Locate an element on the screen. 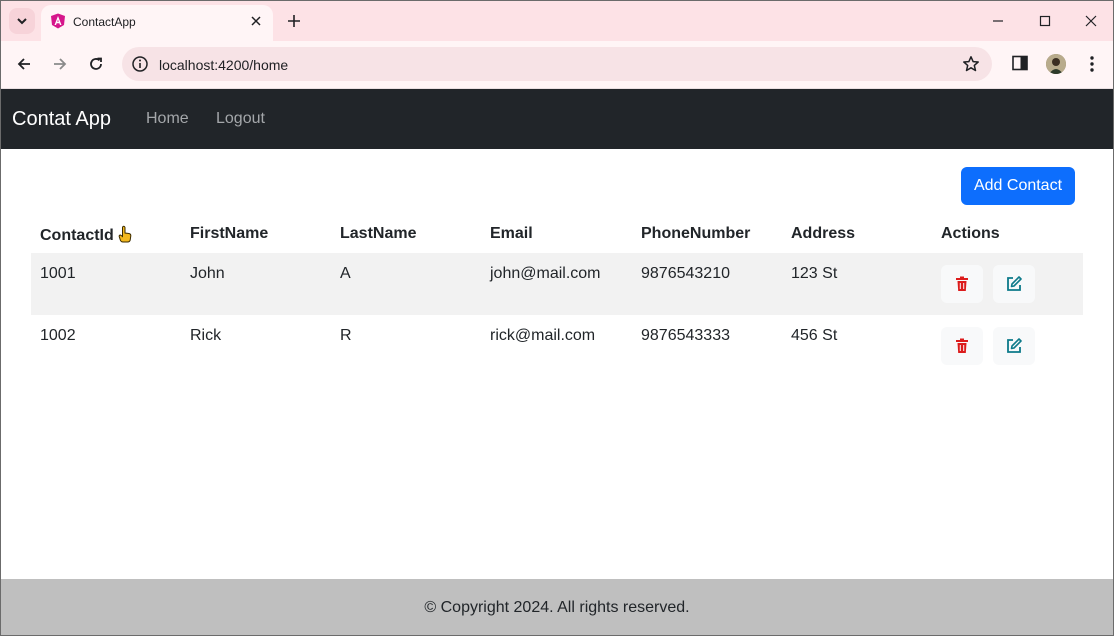 The image size is (1114, 636). browser-tab: ContactApp is located at coordinates (157, 23).